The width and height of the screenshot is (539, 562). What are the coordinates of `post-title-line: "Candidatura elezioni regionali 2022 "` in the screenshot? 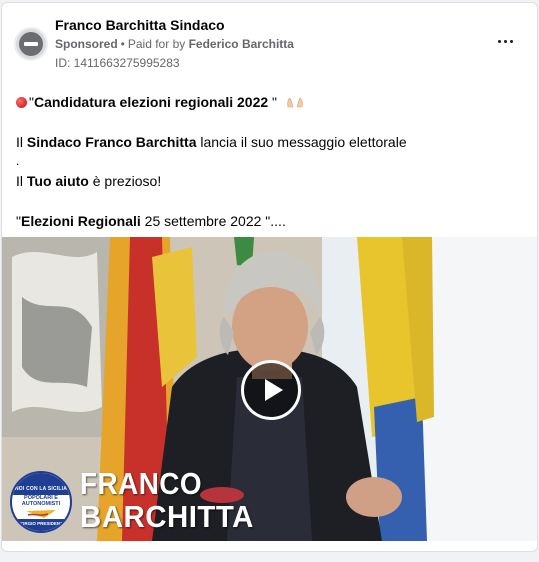 It's located at (160, 102).